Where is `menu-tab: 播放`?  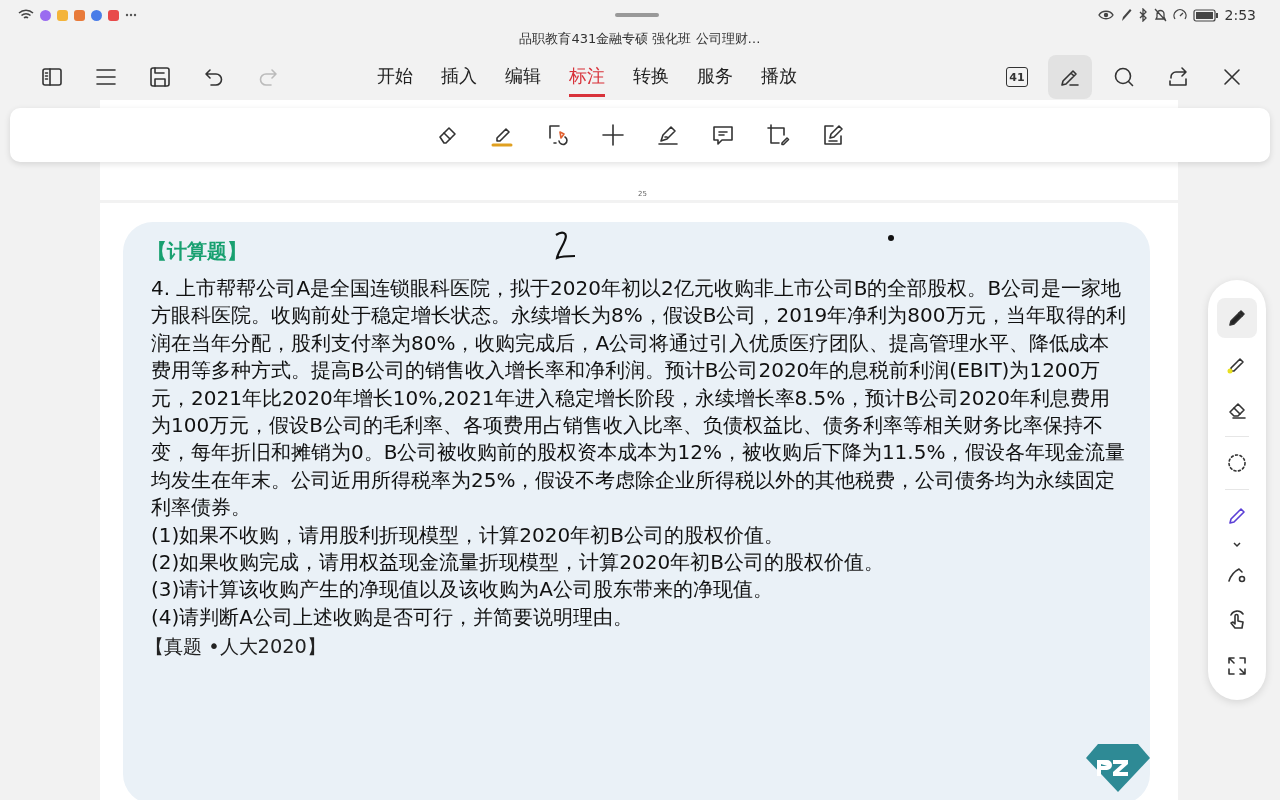
menu-tab: 播放 is located at coordinates (779, 77).